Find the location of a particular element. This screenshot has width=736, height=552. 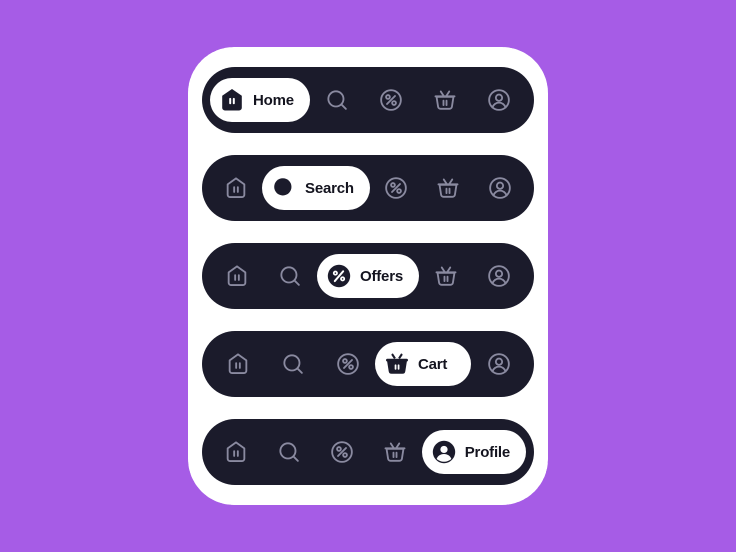

nav-item-offers-active: Offers is located at coordinates (368, 276).